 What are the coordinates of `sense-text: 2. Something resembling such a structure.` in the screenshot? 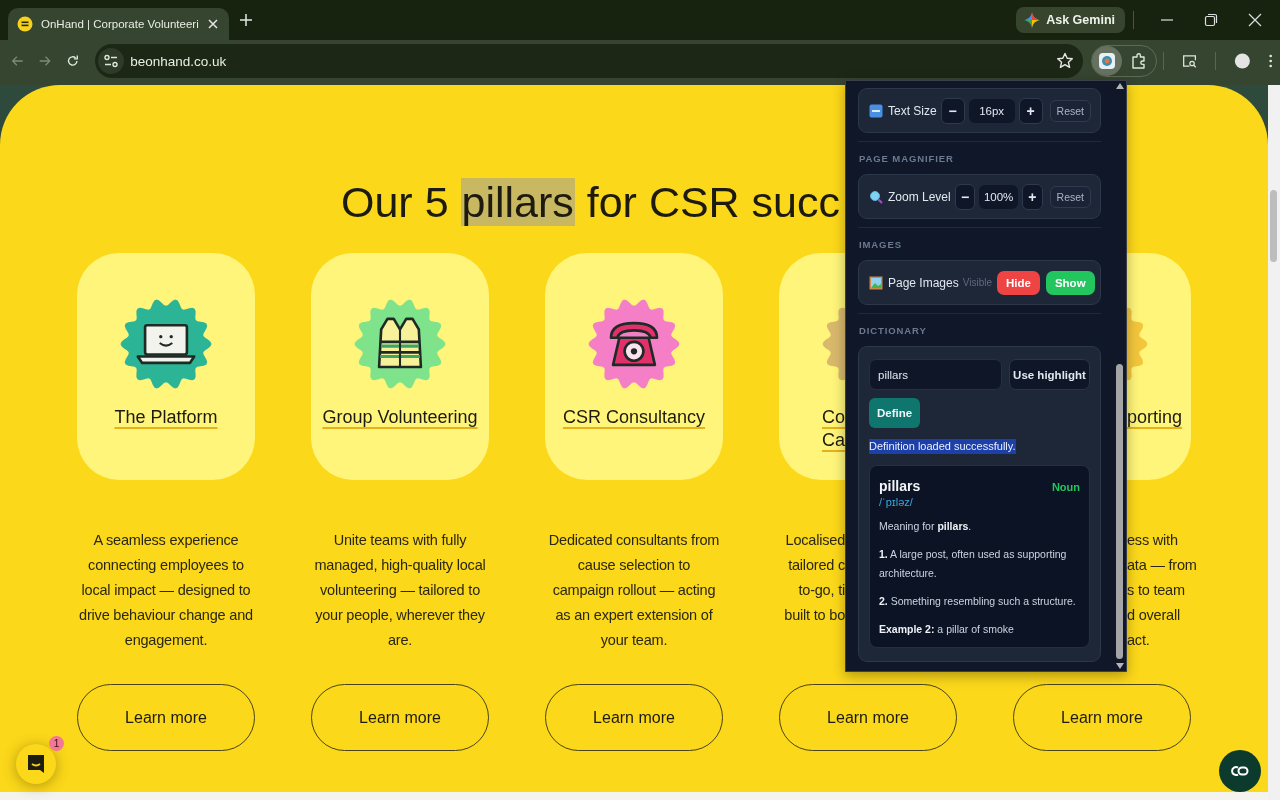 It's located at (978, 601).